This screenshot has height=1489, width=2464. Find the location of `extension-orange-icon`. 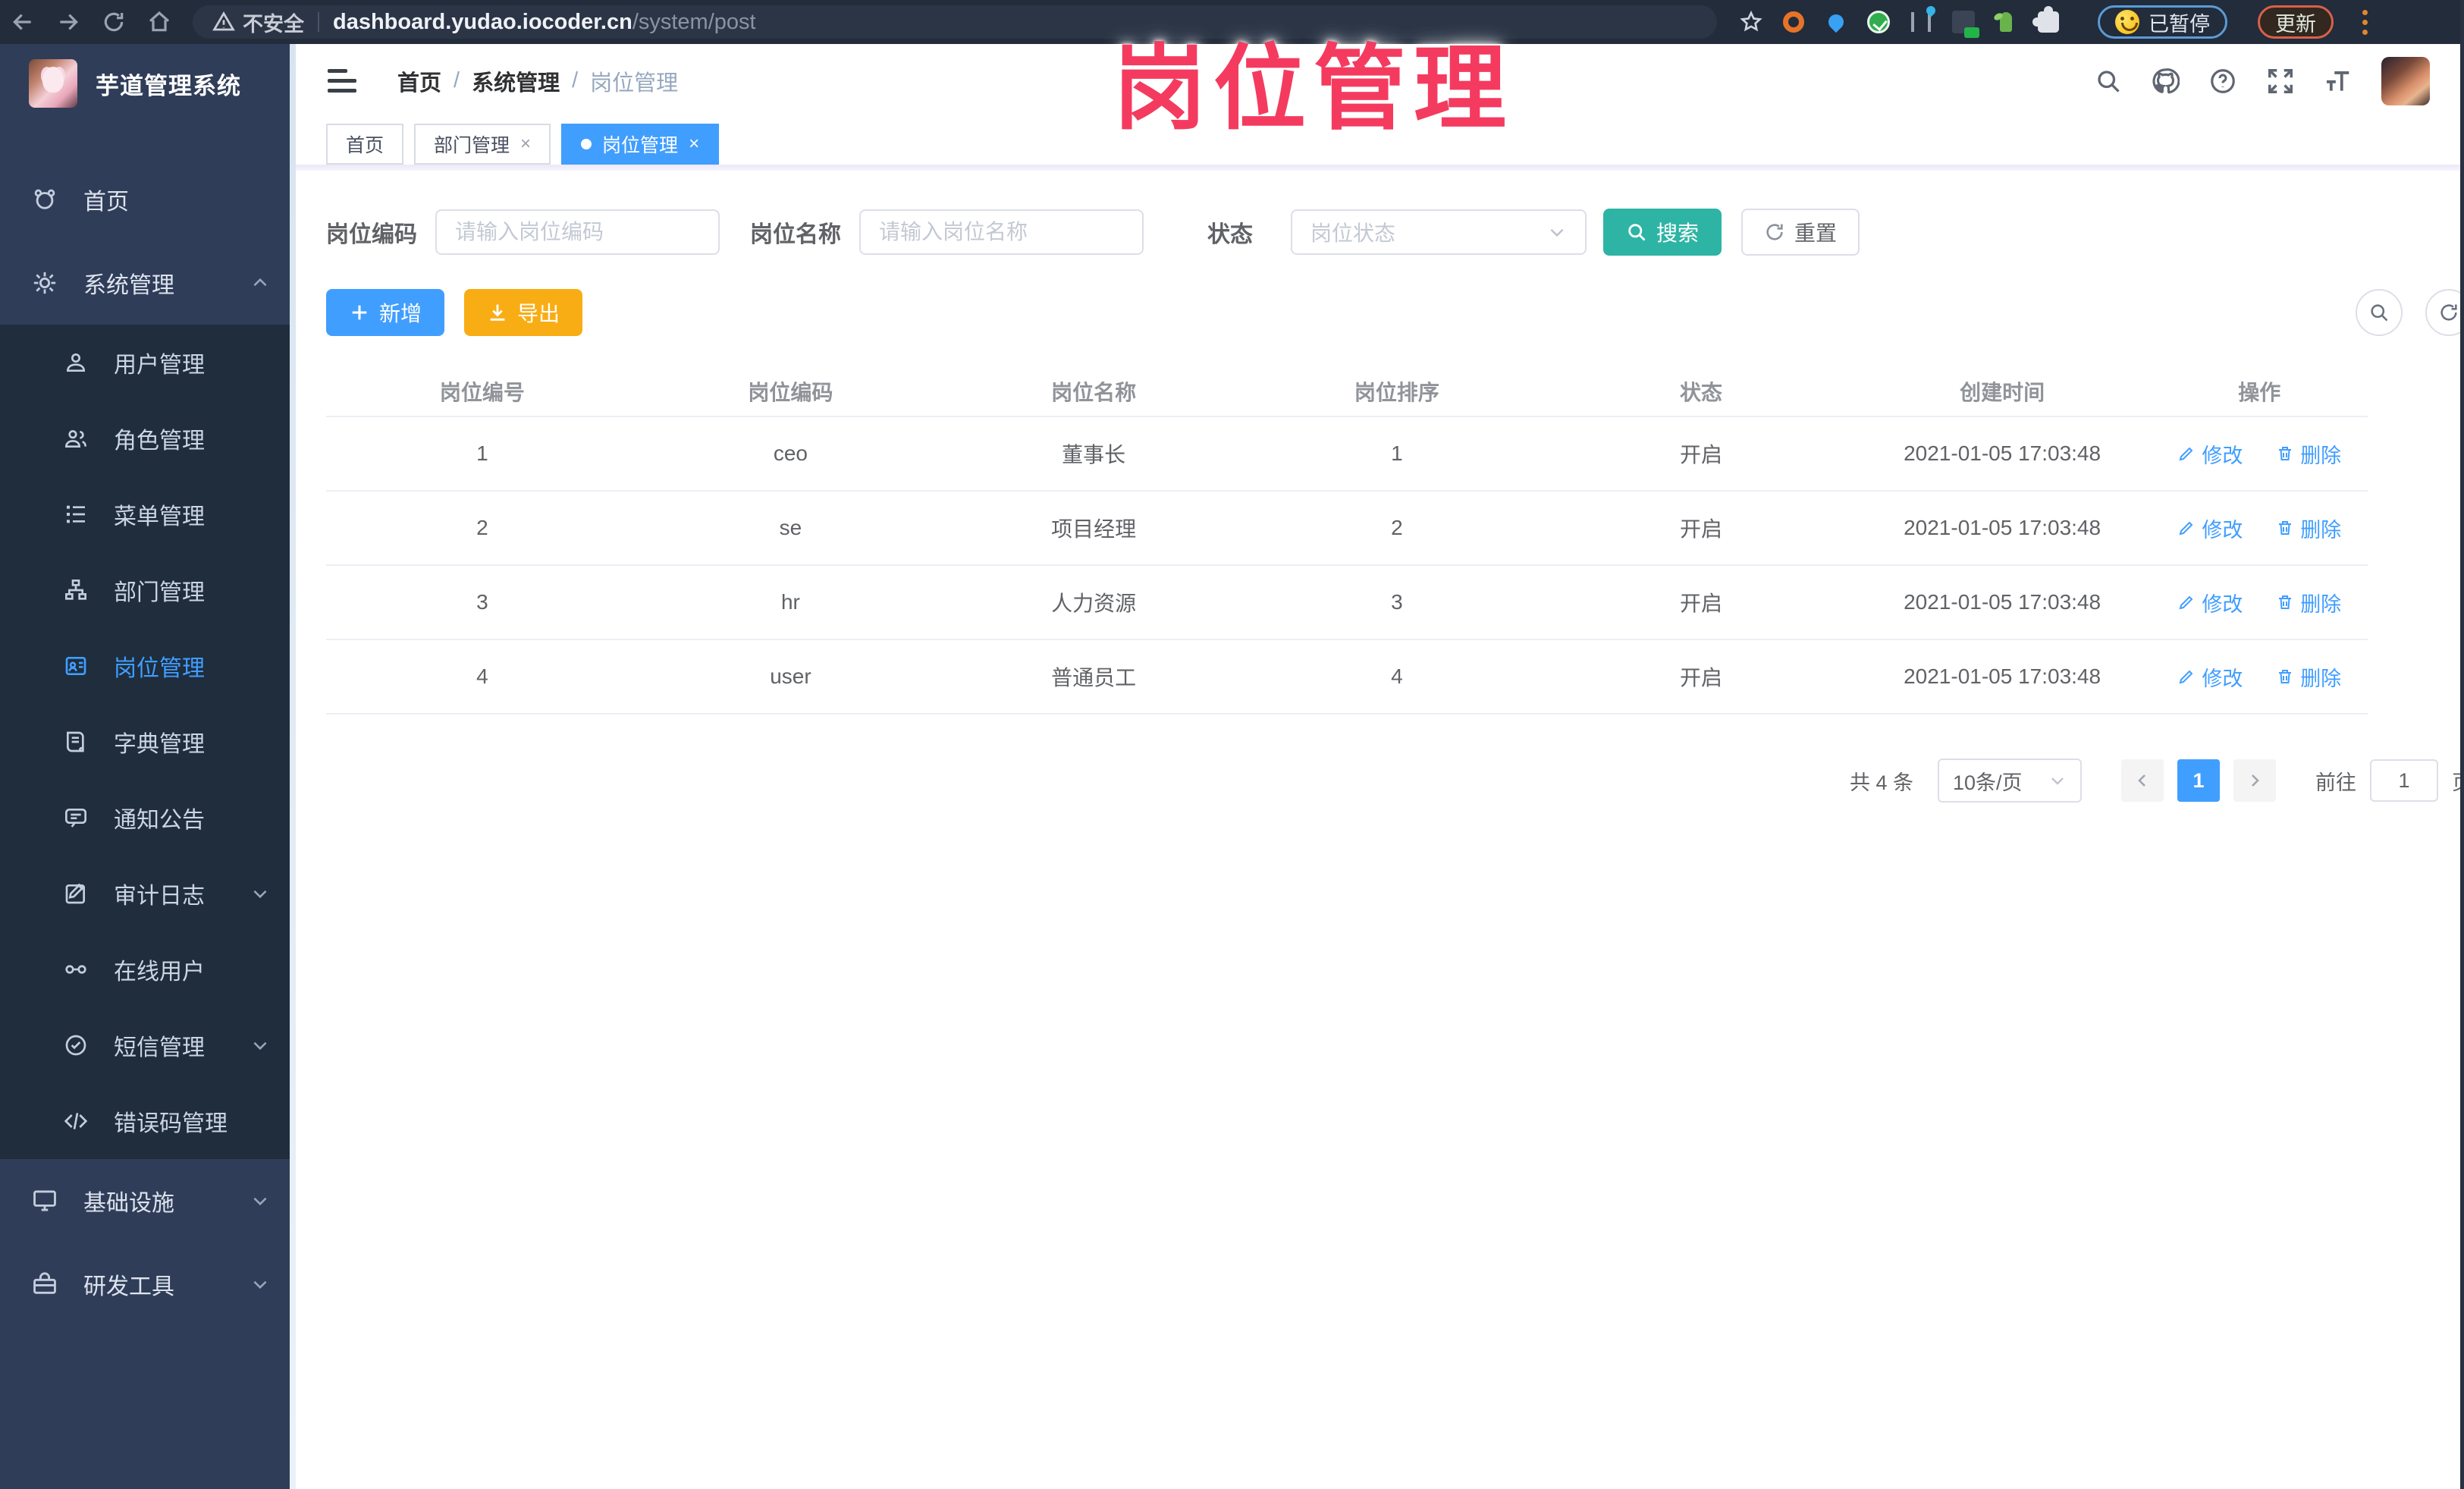

extension-orange-icon is located at coordinates (1793, 22).